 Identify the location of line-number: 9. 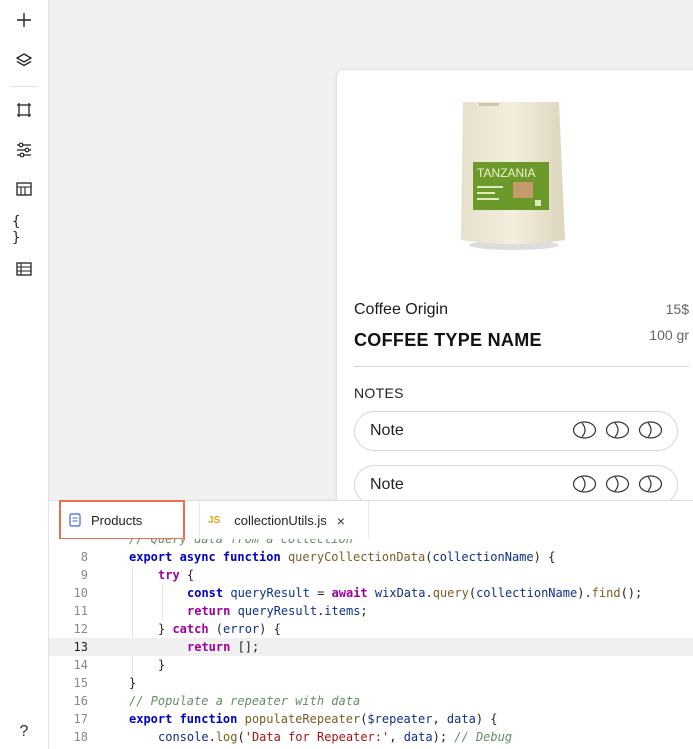
(84, 575).